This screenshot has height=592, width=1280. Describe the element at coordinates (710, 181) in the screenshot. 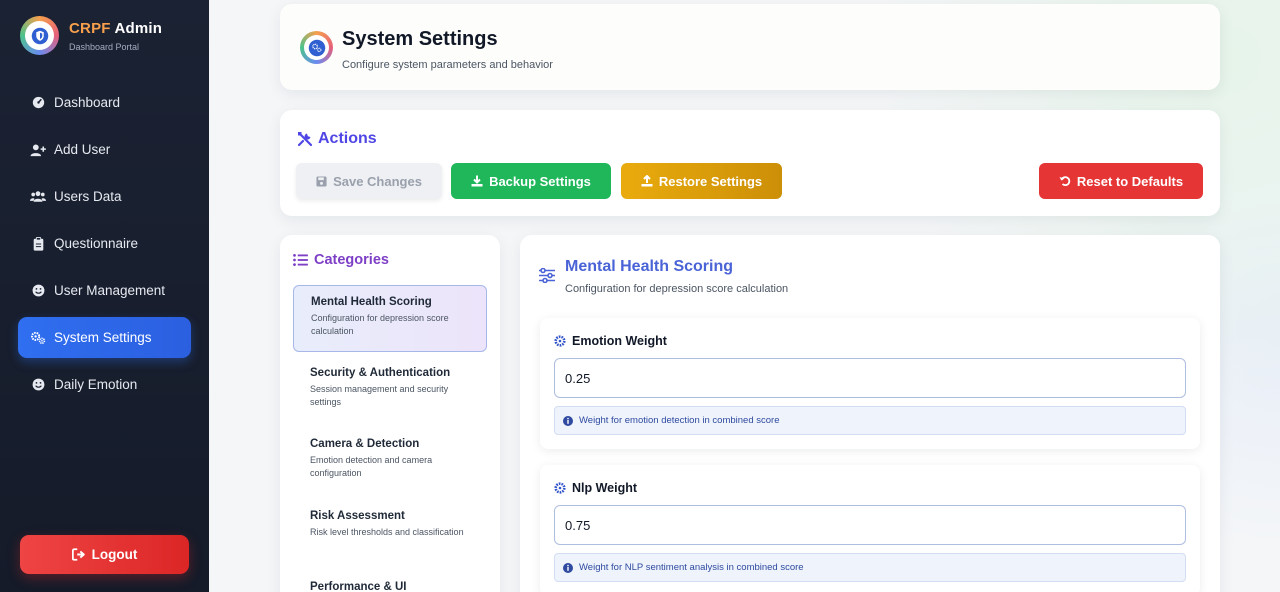

I see `restore-settings-label: Restore Settings` at that location.